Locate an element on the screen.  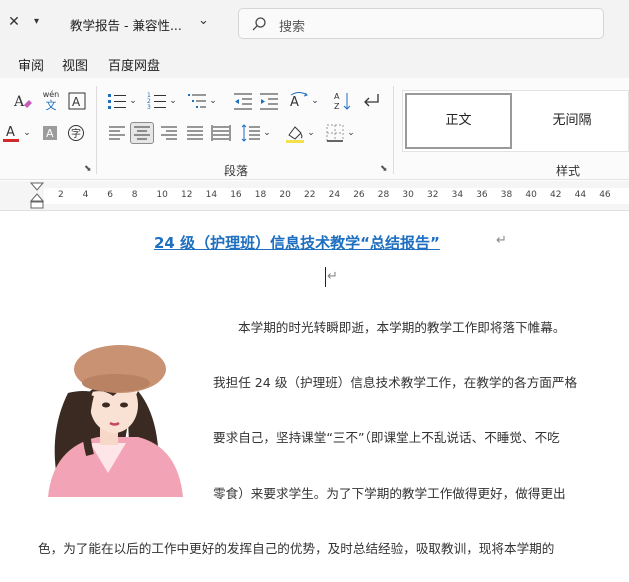
enclose-characters-icon: 字 is located at coordinates (76, 133).